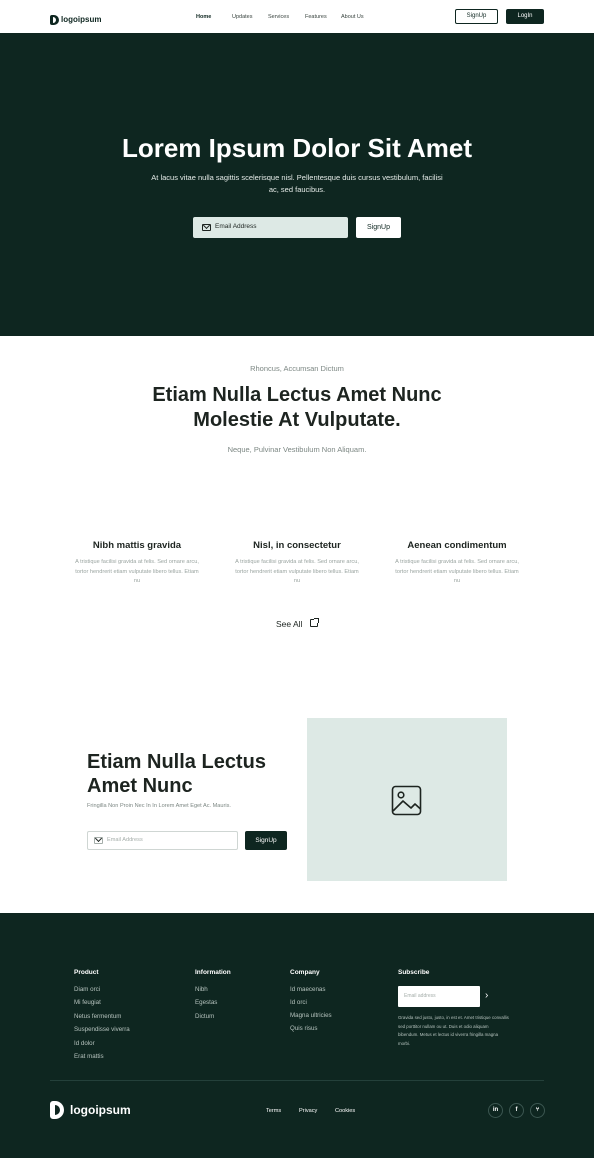 Image resolution: width=594 pixels, height=1163 pixels. Describe the element at coordinates (102, 1029) in the screenshot. I see `footer-link: Suspendisse viverra` at that location.